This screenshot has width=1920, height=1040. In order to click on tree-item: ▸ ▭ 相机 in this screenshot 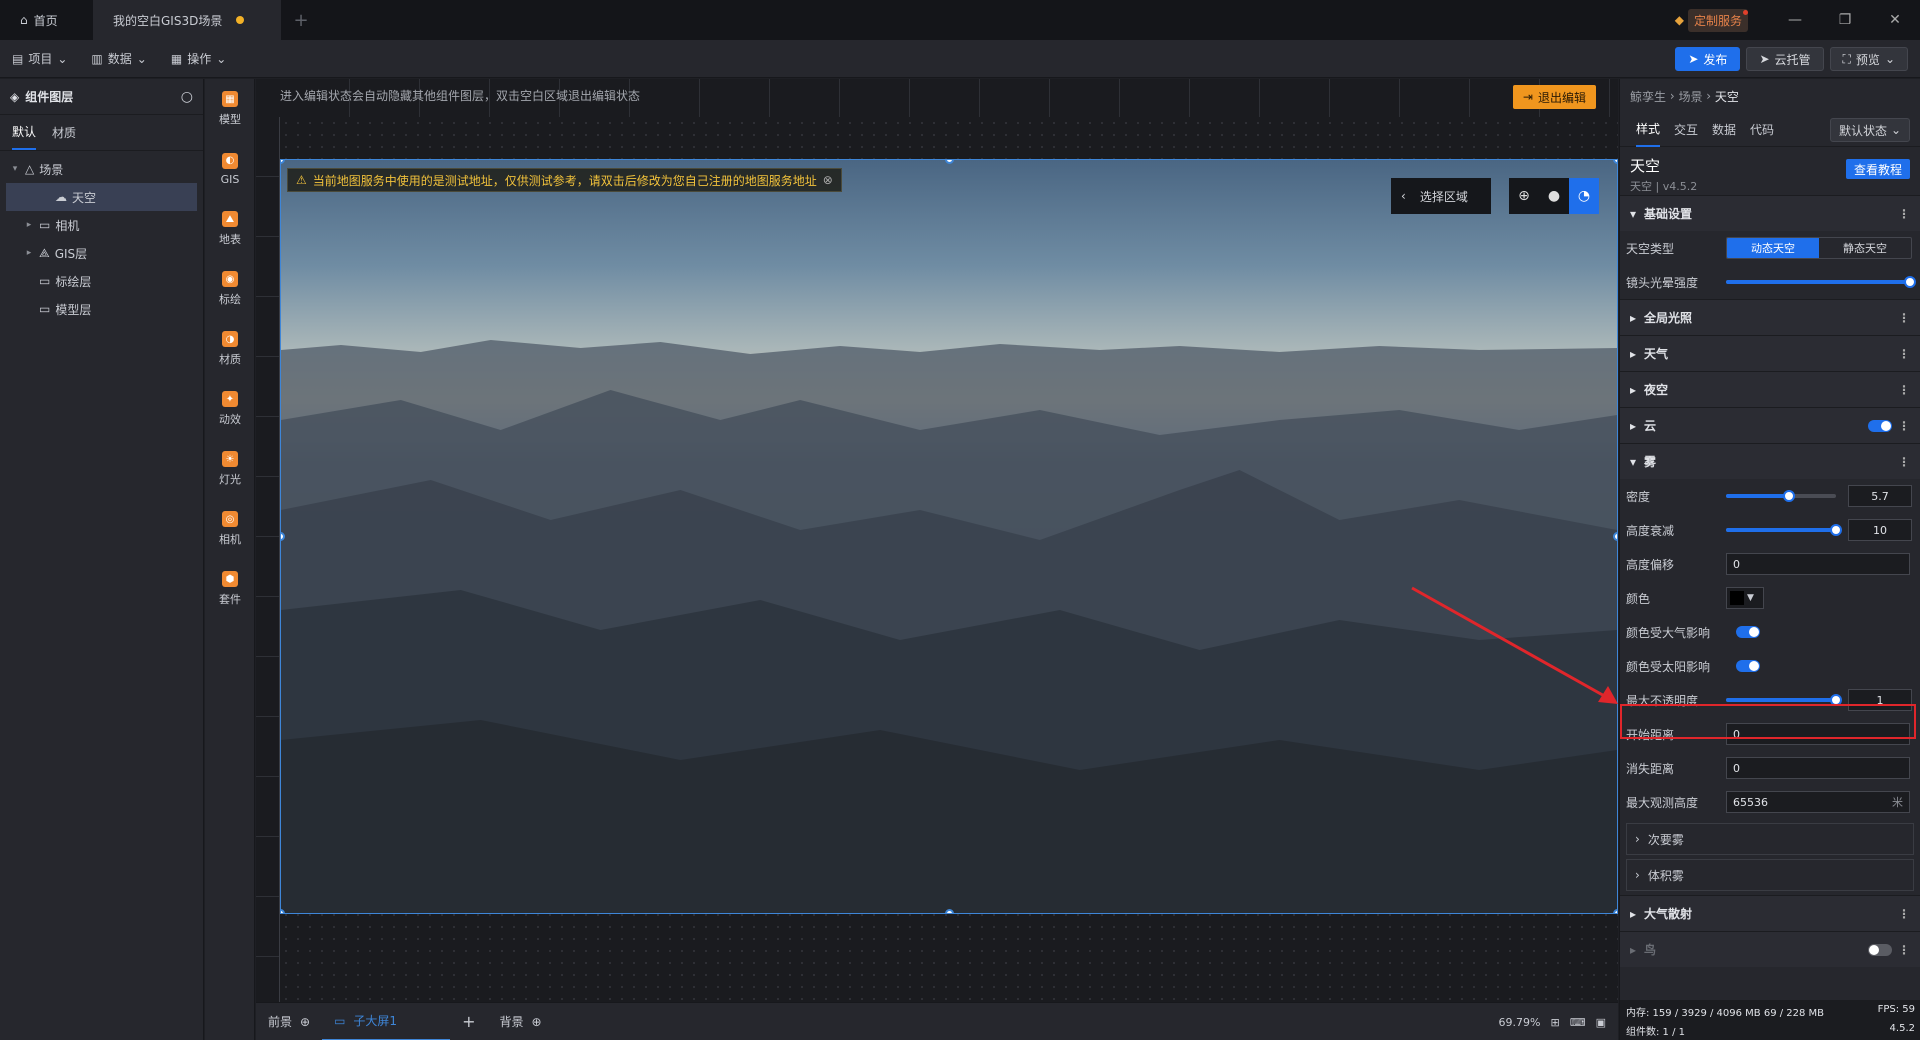, I will do `click(101, 225)`.